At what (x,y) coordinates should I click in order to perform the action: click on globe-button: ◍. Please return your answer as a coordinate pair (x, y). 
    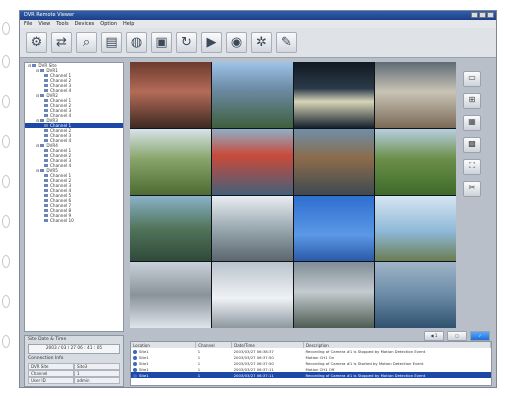
    Looking at the image, I should click on (136, 42).